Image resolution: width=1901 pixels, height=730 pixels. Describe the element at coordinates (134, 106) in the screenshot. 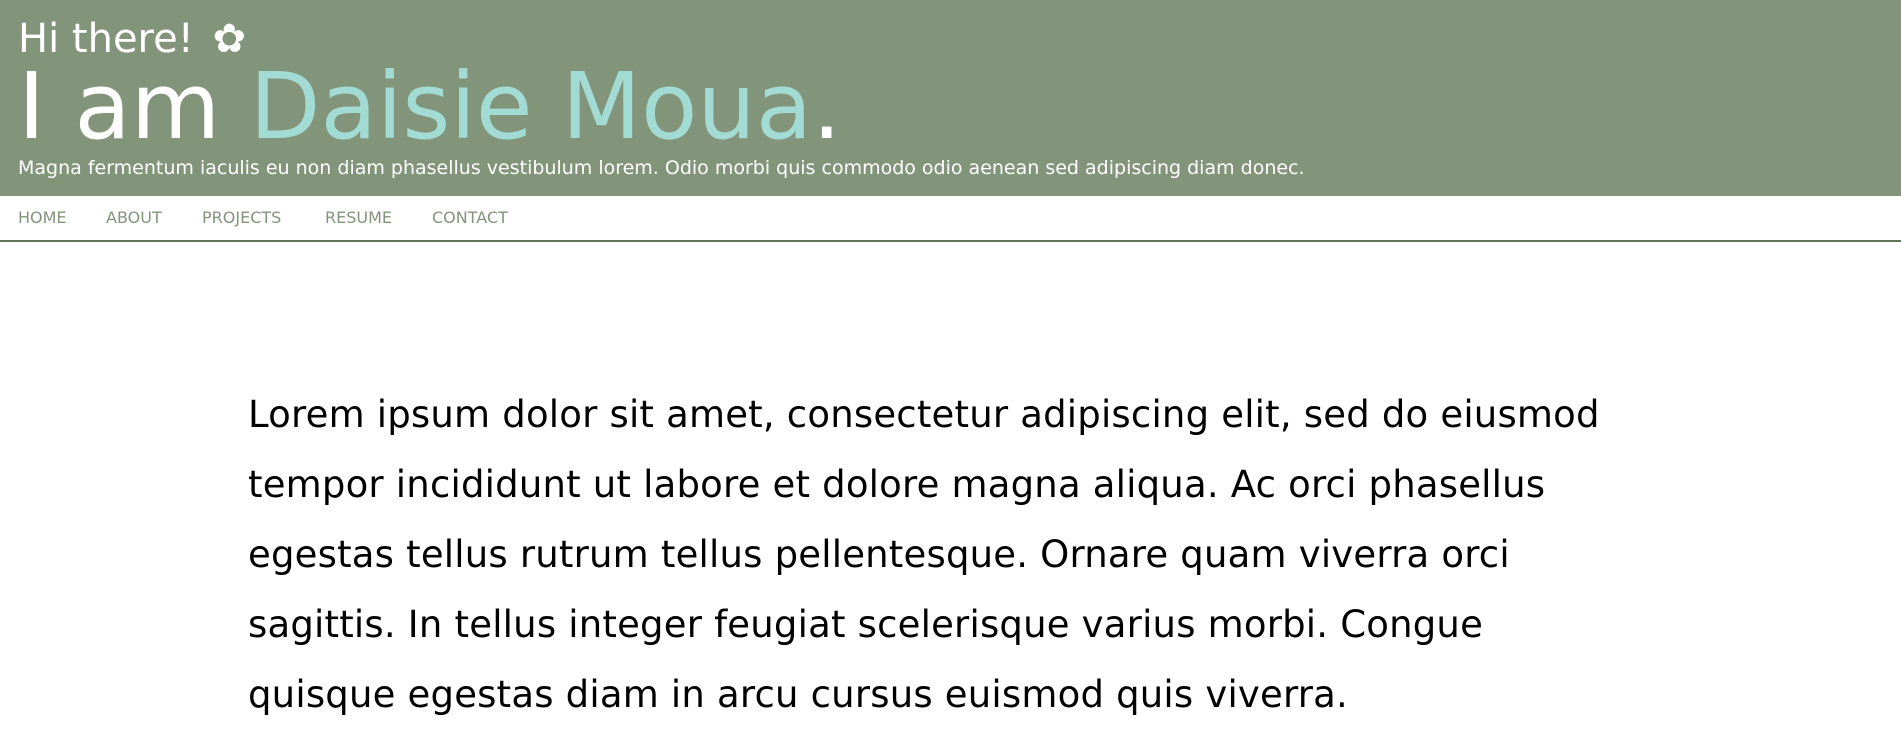

I see `intro-prefix: I am` at that location.